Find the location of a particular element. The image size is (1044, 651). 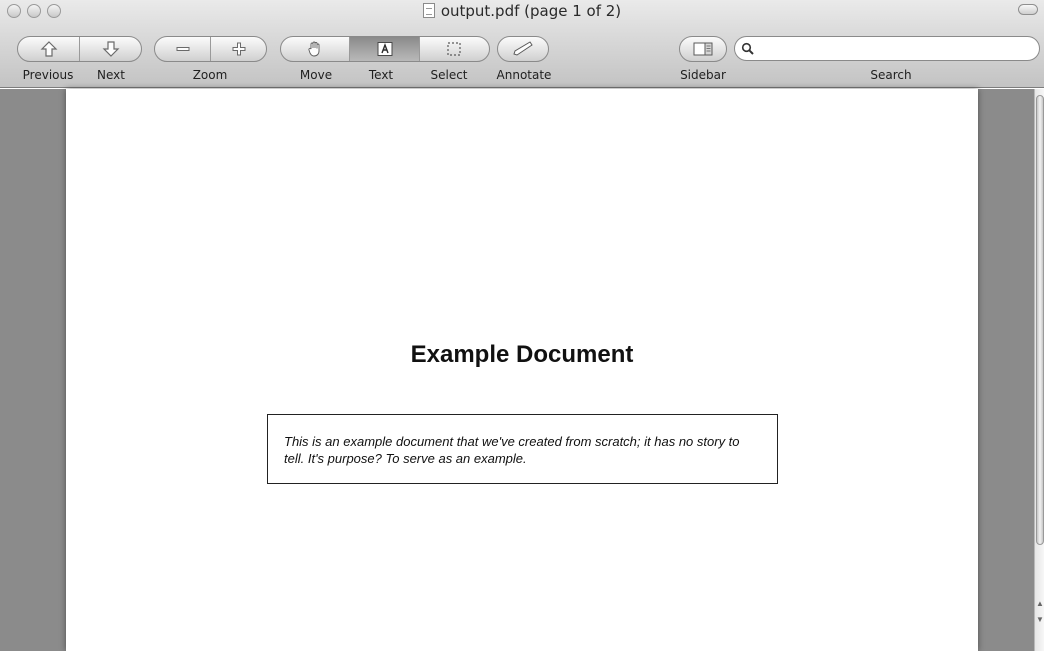

annotate-label: Annotate is located at coordinates (524, 75).